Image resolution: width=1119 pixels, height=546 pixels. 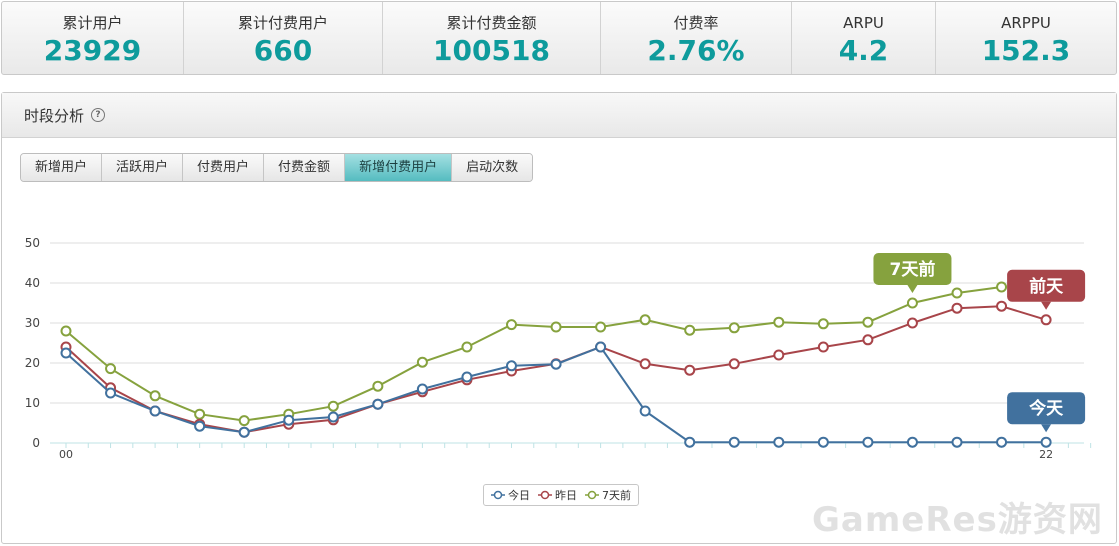 I want to click on chart-legend: 今日 昨日 7天前, so click(x=561, y=495).